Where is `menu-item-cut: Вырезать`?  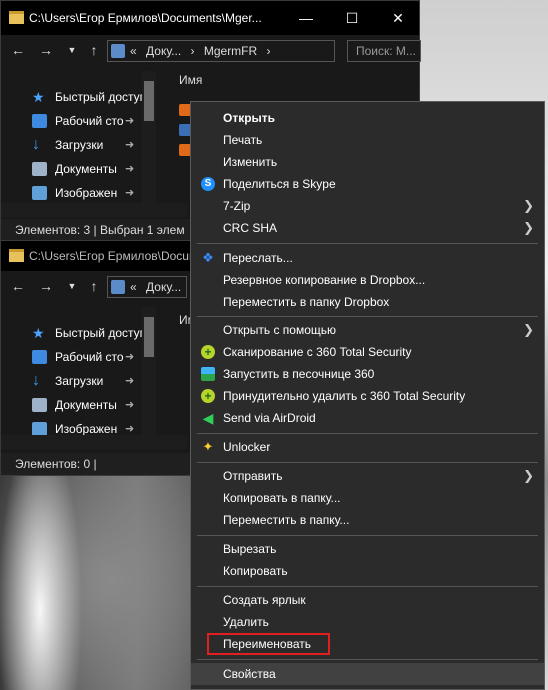
menu-item-cut: Вырезать is located at coordinates (367, 549).